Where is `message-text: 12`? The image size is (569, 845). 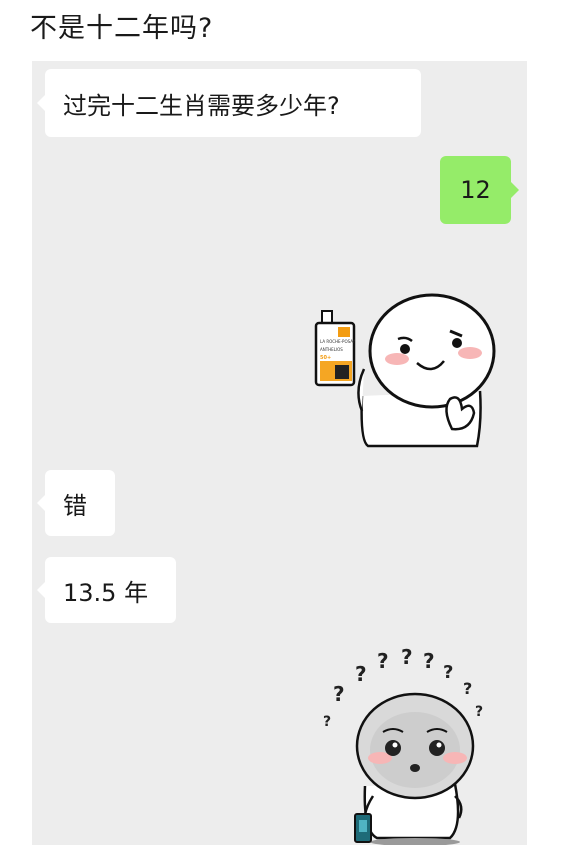 message-text: 12 is located at coordinates (475, 190).